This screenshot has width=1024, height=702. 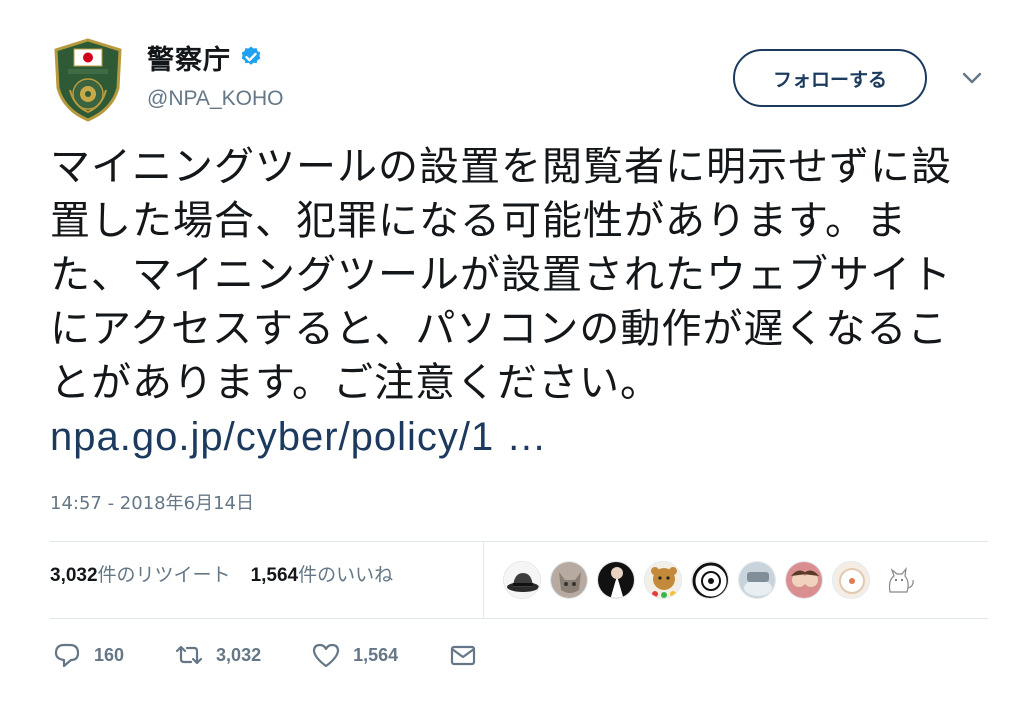 I want to click on heart-icon, so click(x=326, y=655).